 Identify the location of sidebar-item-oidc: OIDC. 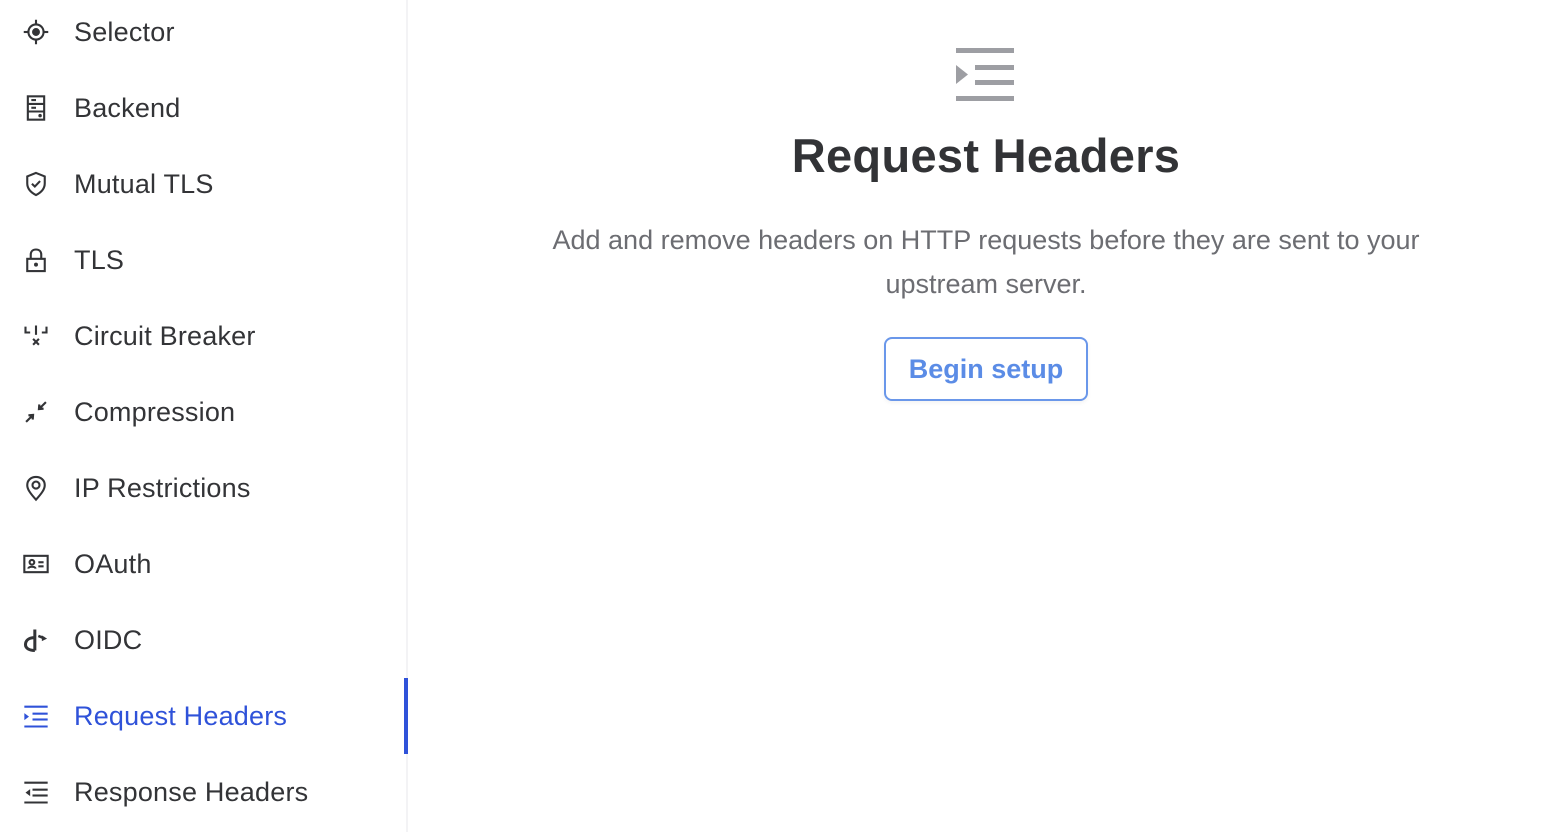
(204, 640).